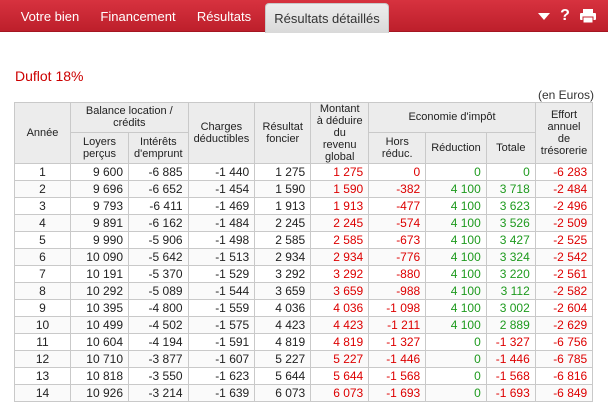 The image size is (608, 415). Describe the element at coordinates (510, 291) in the screenshot. I see `cell-totale: 3 112` at that location.